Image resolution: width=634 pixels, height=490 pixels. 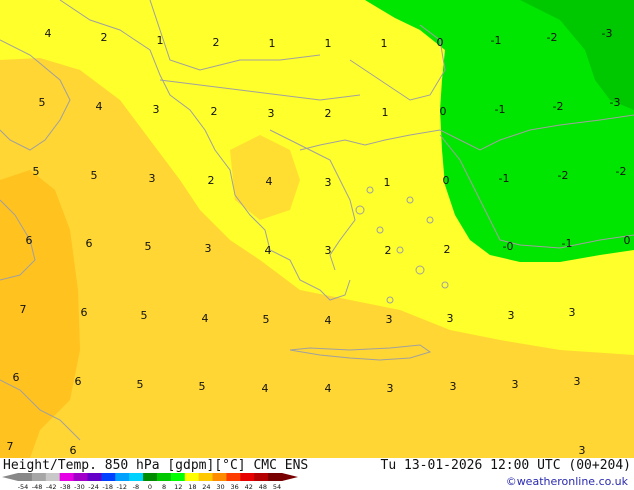 I want to click on colorbar-arrow-left, so click(x=10, y=477).